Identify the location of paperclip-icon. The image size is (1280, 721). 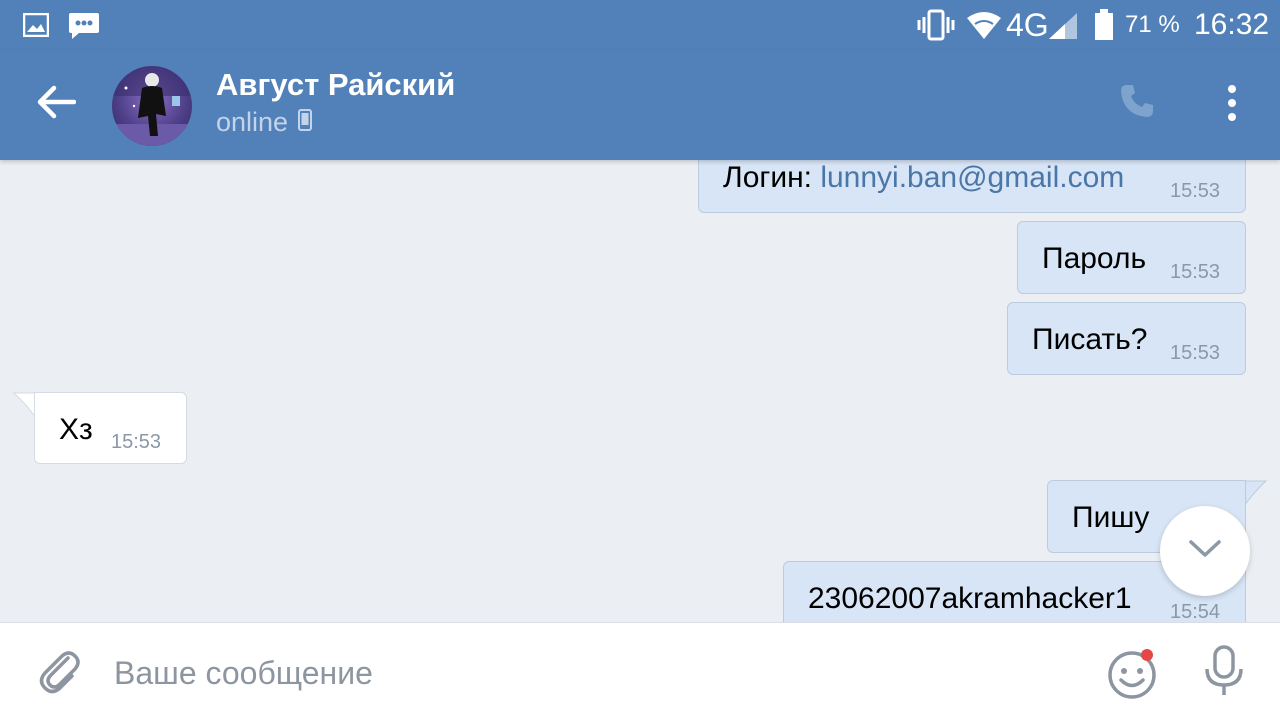
(59, 673).